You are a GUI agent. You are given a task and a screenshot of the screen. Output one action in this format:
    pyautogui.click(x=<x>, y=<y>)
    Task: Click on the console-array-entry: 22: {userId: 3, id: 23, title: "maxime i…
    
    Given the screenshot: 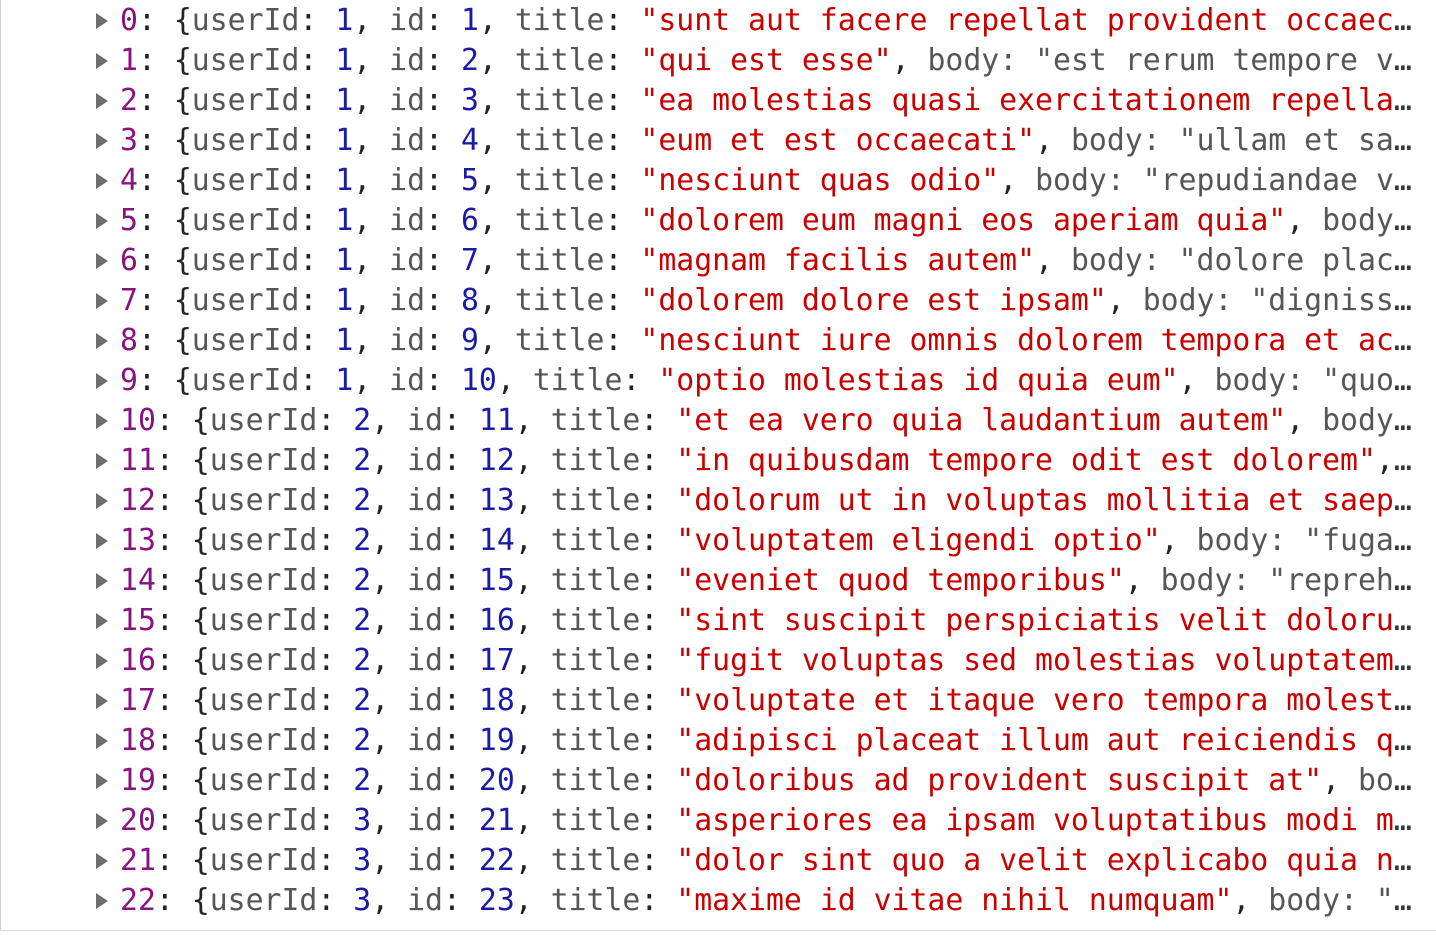 What is the action you would take?
    pyautogui.click(x=758, y=901)
    